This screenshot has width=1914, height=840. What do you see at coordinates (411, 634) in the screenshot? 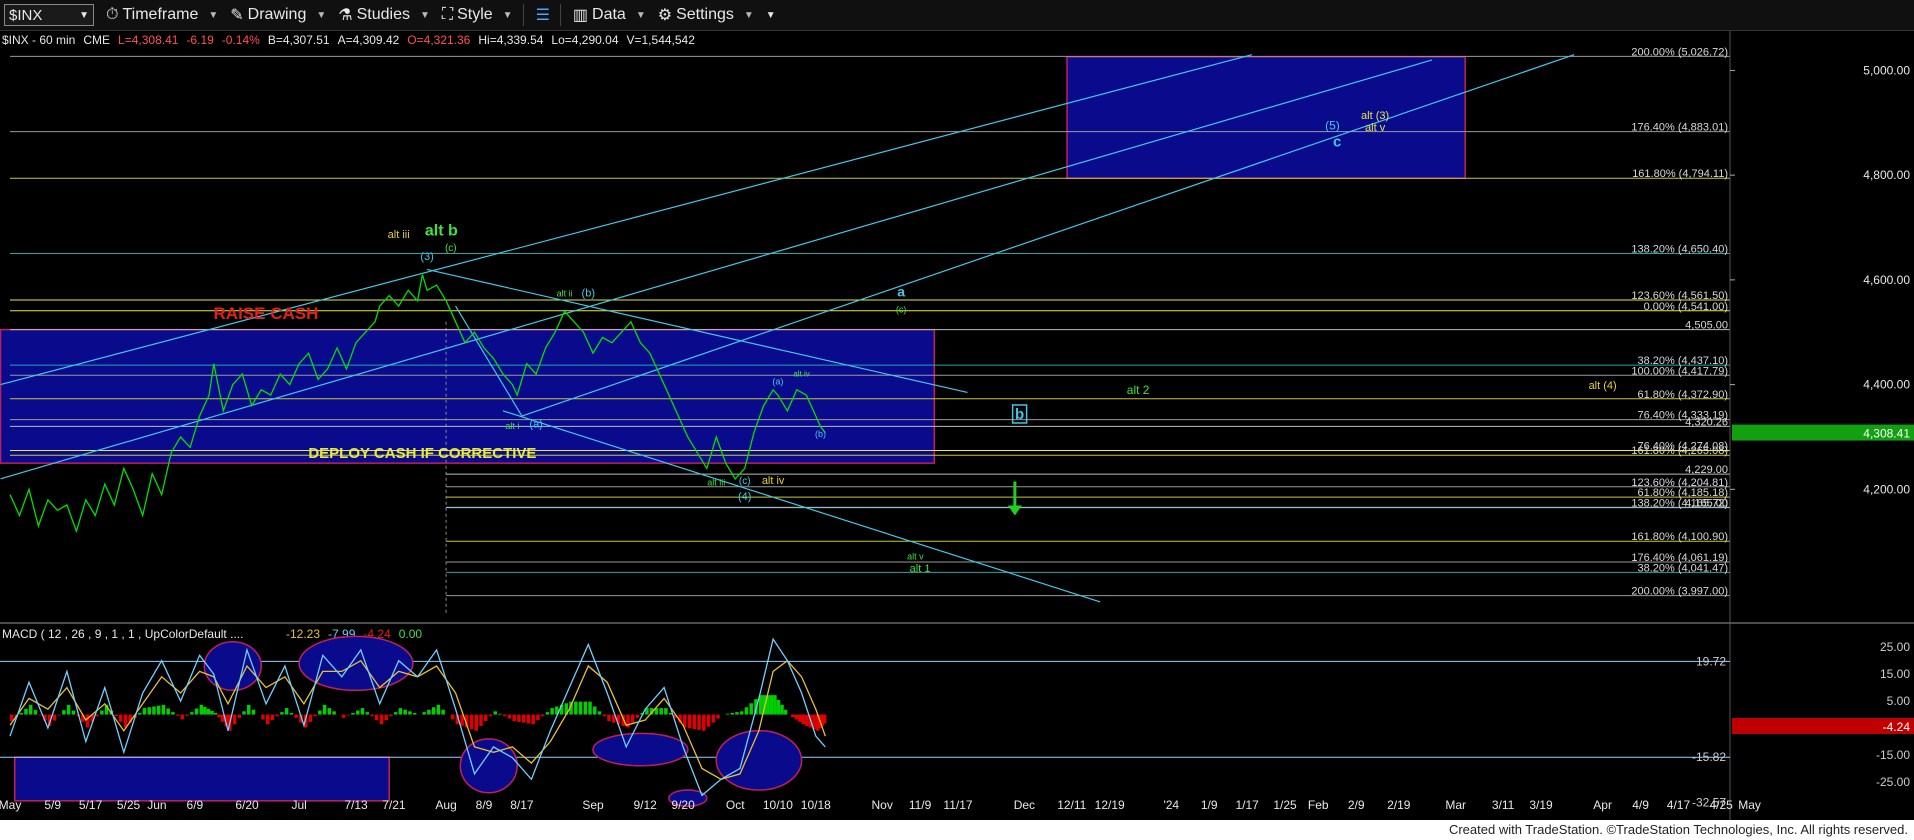
I see `macd-value: 0.00` at bounding box center [411, 634].